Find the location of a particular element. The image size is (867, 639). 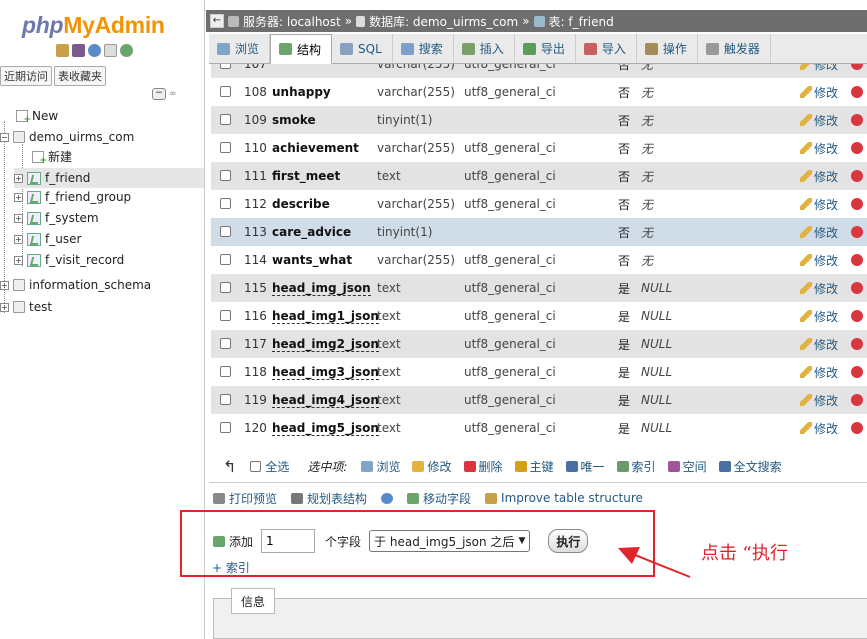

collapse-icon: − is located at coordinates (4, 137).